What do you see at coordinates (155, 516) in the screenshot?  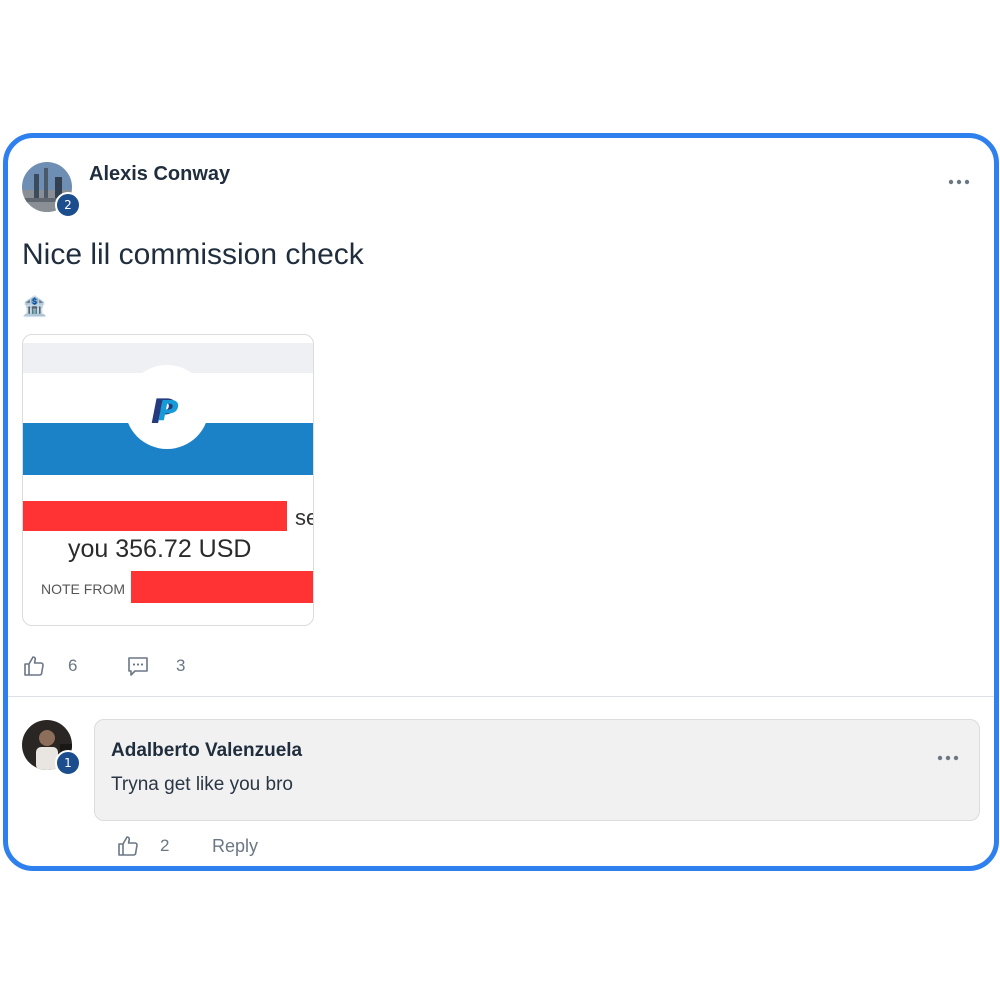 I see `redacted-sender-bar` at bounding box center [155, 516].